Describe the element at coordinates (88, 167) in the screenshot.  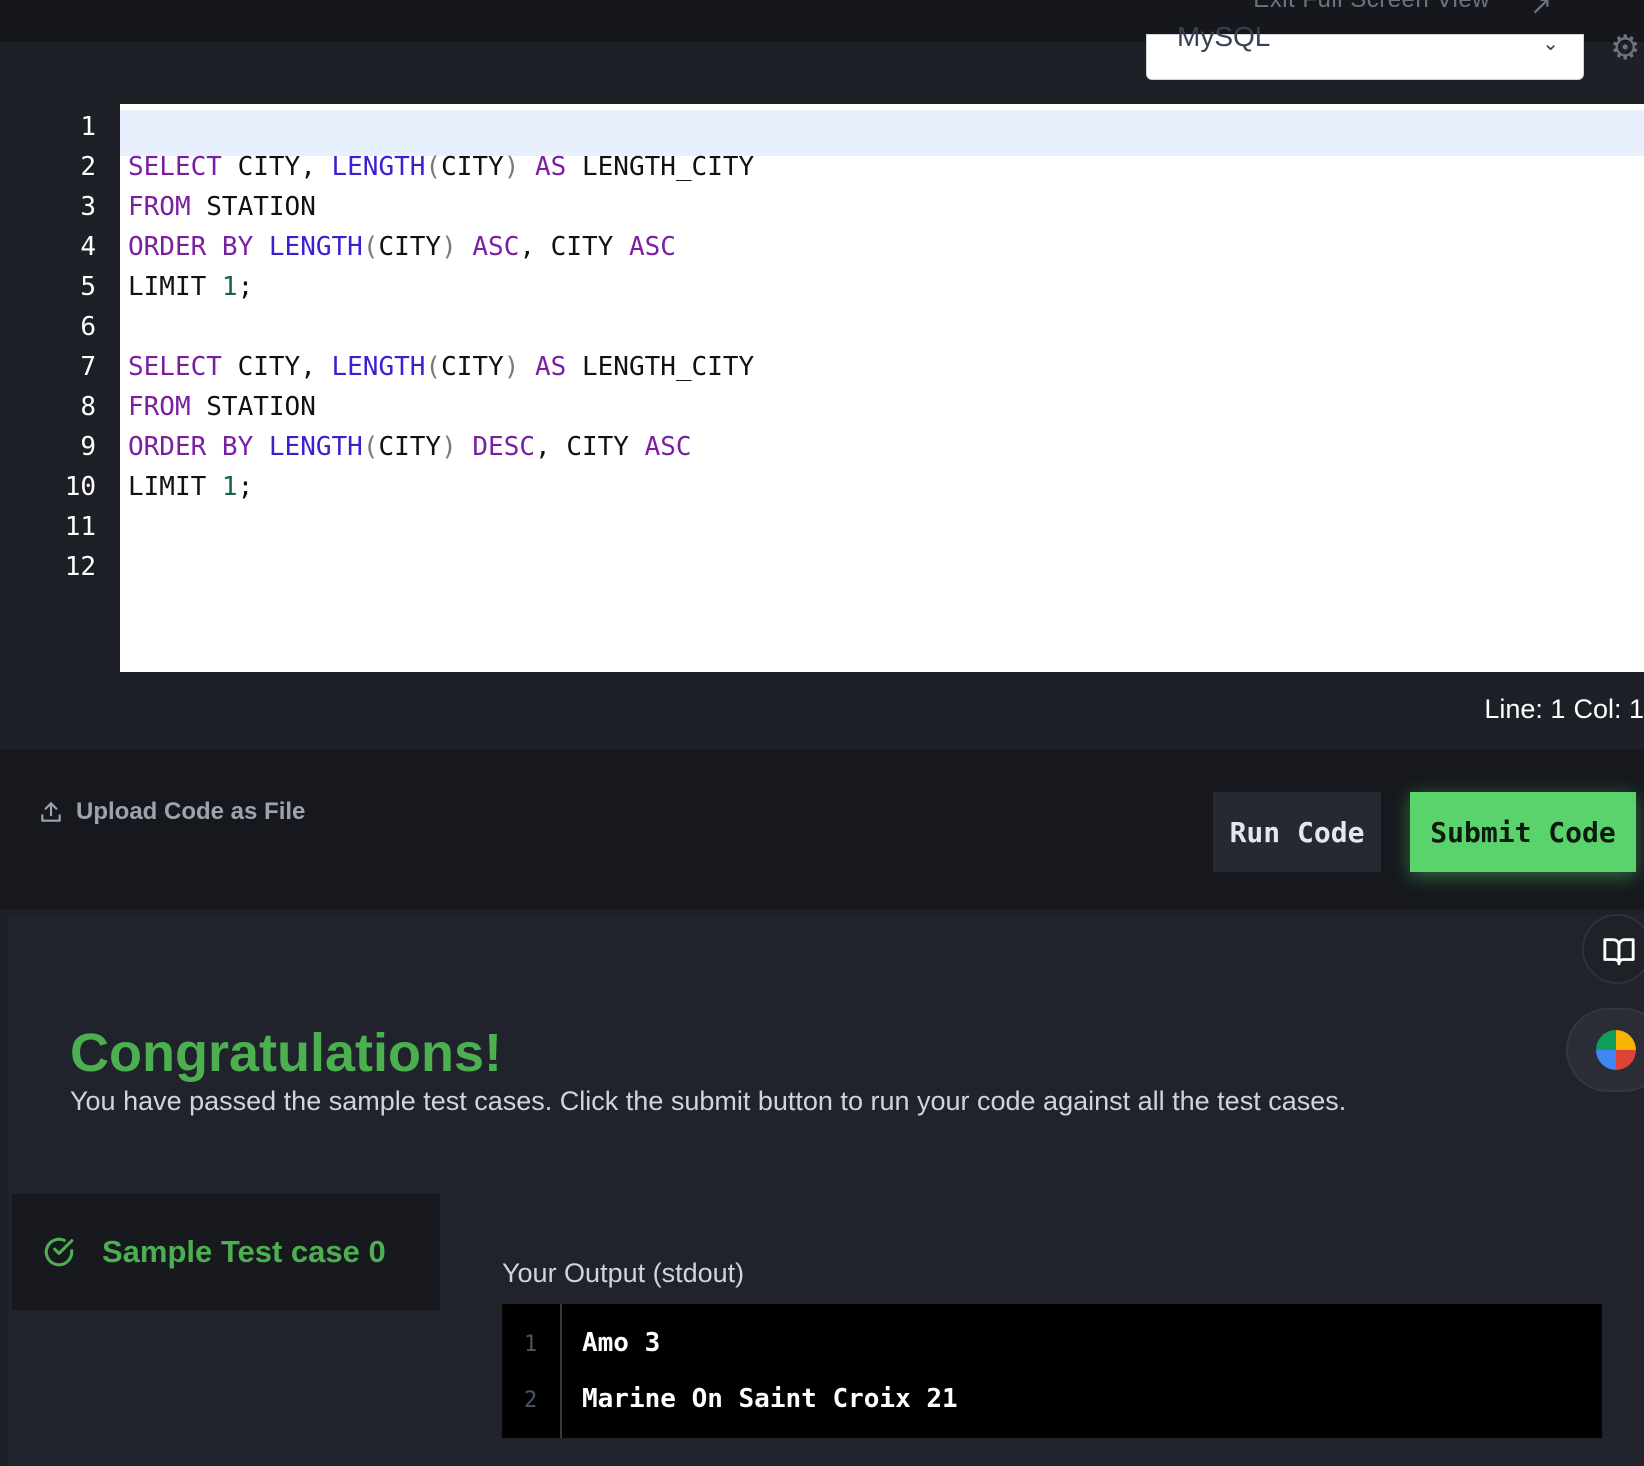
I see `line-number: 2` at that location.